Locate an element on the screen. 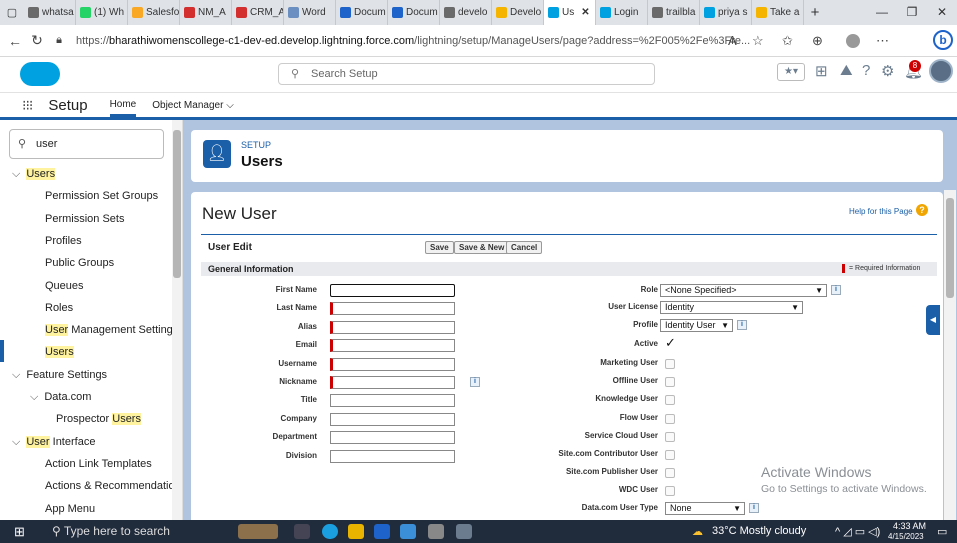 Image resolution: width=957 pixels, height=543 pixels. browser-tab: Us ✕ is located at coordinates (570, 12).